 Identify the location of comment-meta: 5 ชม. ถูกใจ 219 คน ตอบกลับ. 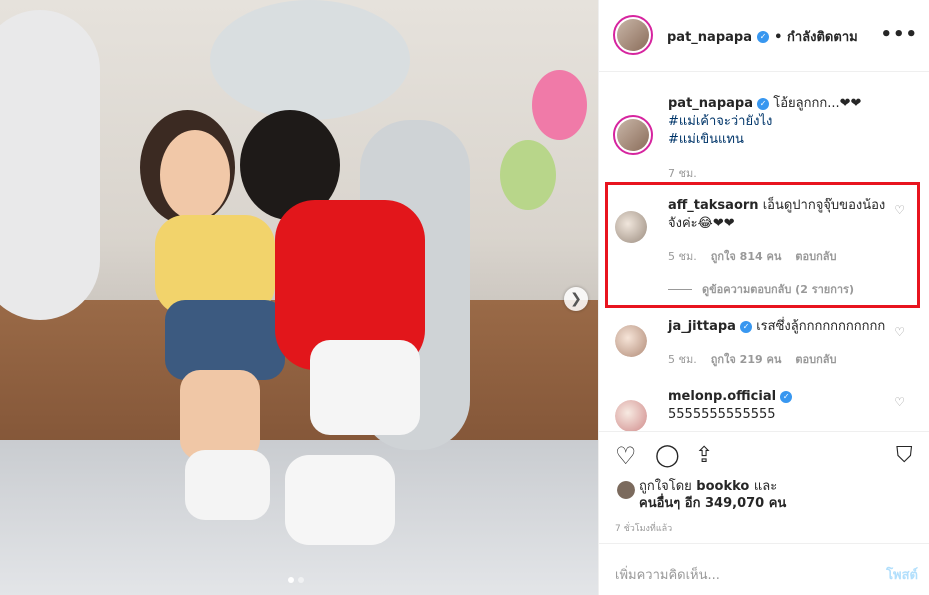
(752, 359).